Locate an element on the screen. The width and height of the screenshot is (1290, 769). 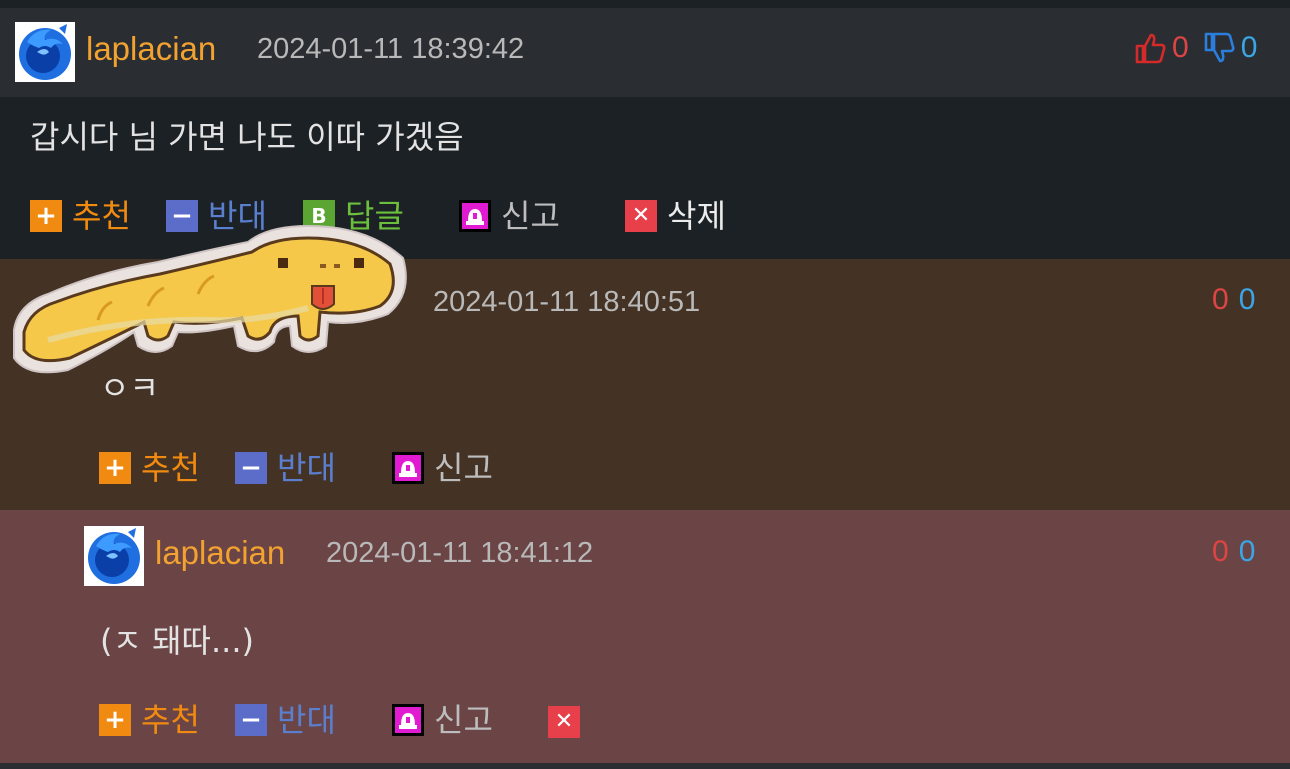
delete-label: 삭제 is located at coordinates (696, 216).